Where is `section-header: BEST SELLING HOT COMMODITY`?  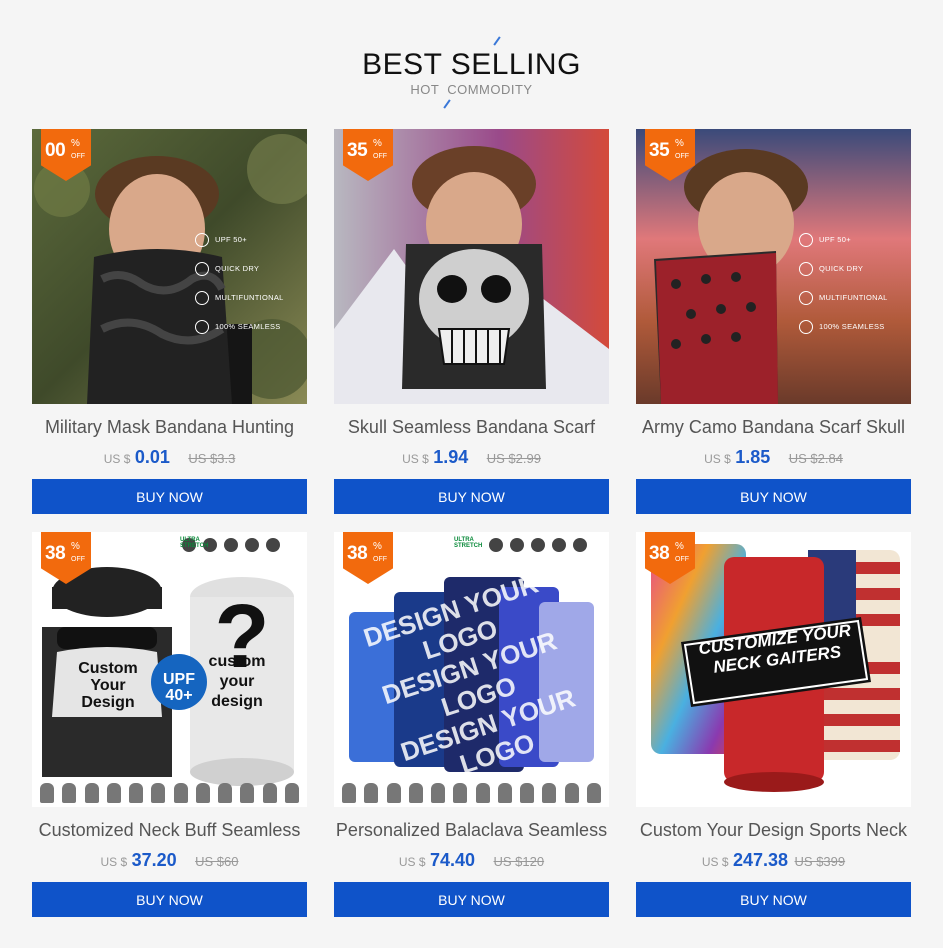
section-header: BEST SELLING HOT COMMODITY is located at coordinates (471, 60).